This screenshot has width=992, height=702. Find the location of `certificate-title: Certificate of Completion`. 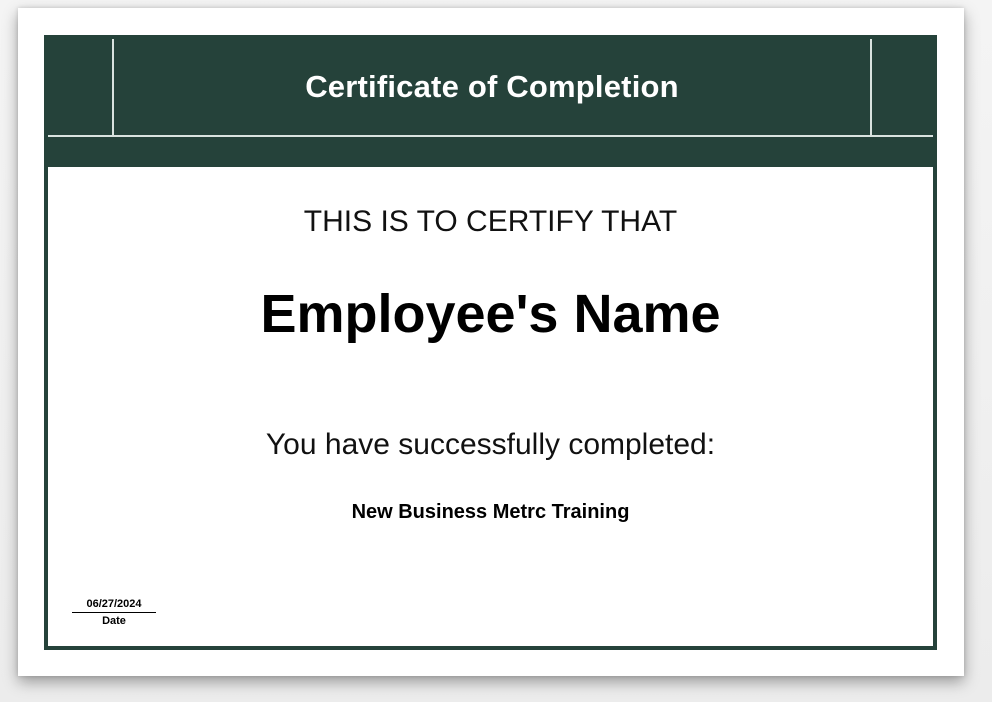

certificate-title: Certificate of Completion is located at coordinates (492, 86).